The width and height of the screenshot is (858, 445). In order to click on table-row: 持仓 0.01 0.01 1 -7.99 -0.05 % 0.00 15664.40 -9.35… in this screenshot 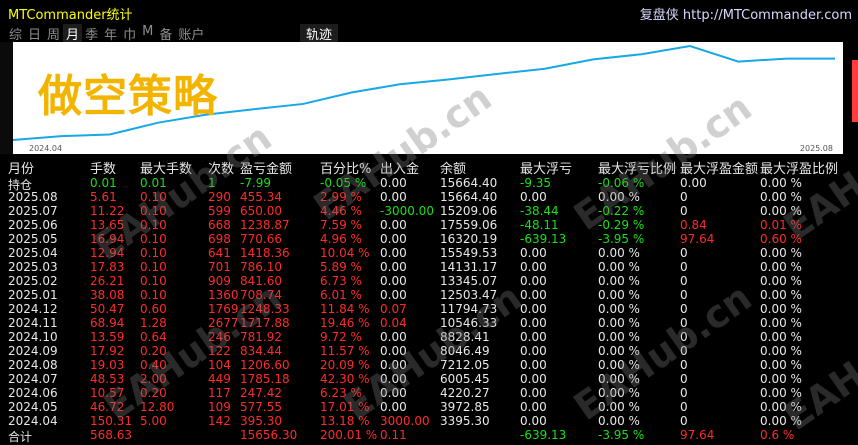, I will do `click(429, 184)`.